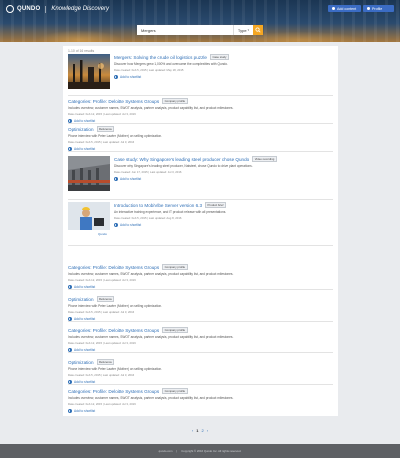  Describe the element at coordinates (89, 71) in the screenshot. I see `thumbnail-oil-refinery` at that location.